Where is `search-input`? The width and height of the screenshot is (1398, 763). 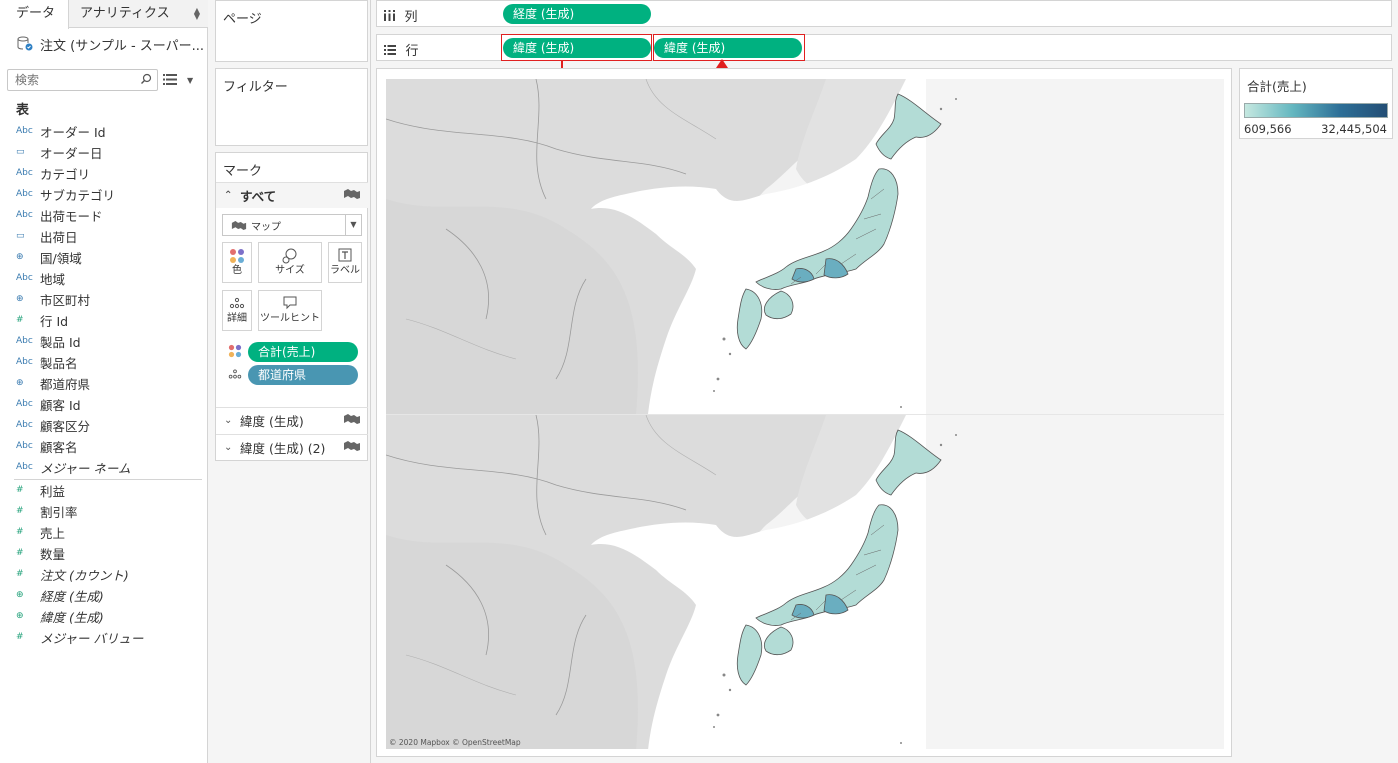 search-input is located at coordinates (68, 80).